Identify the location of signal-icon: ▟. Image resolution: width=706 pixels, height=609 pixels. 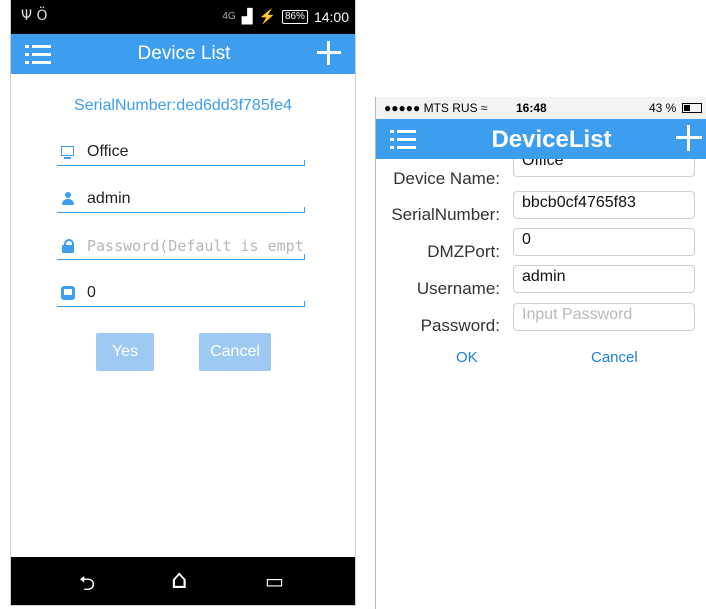
(247, 16).